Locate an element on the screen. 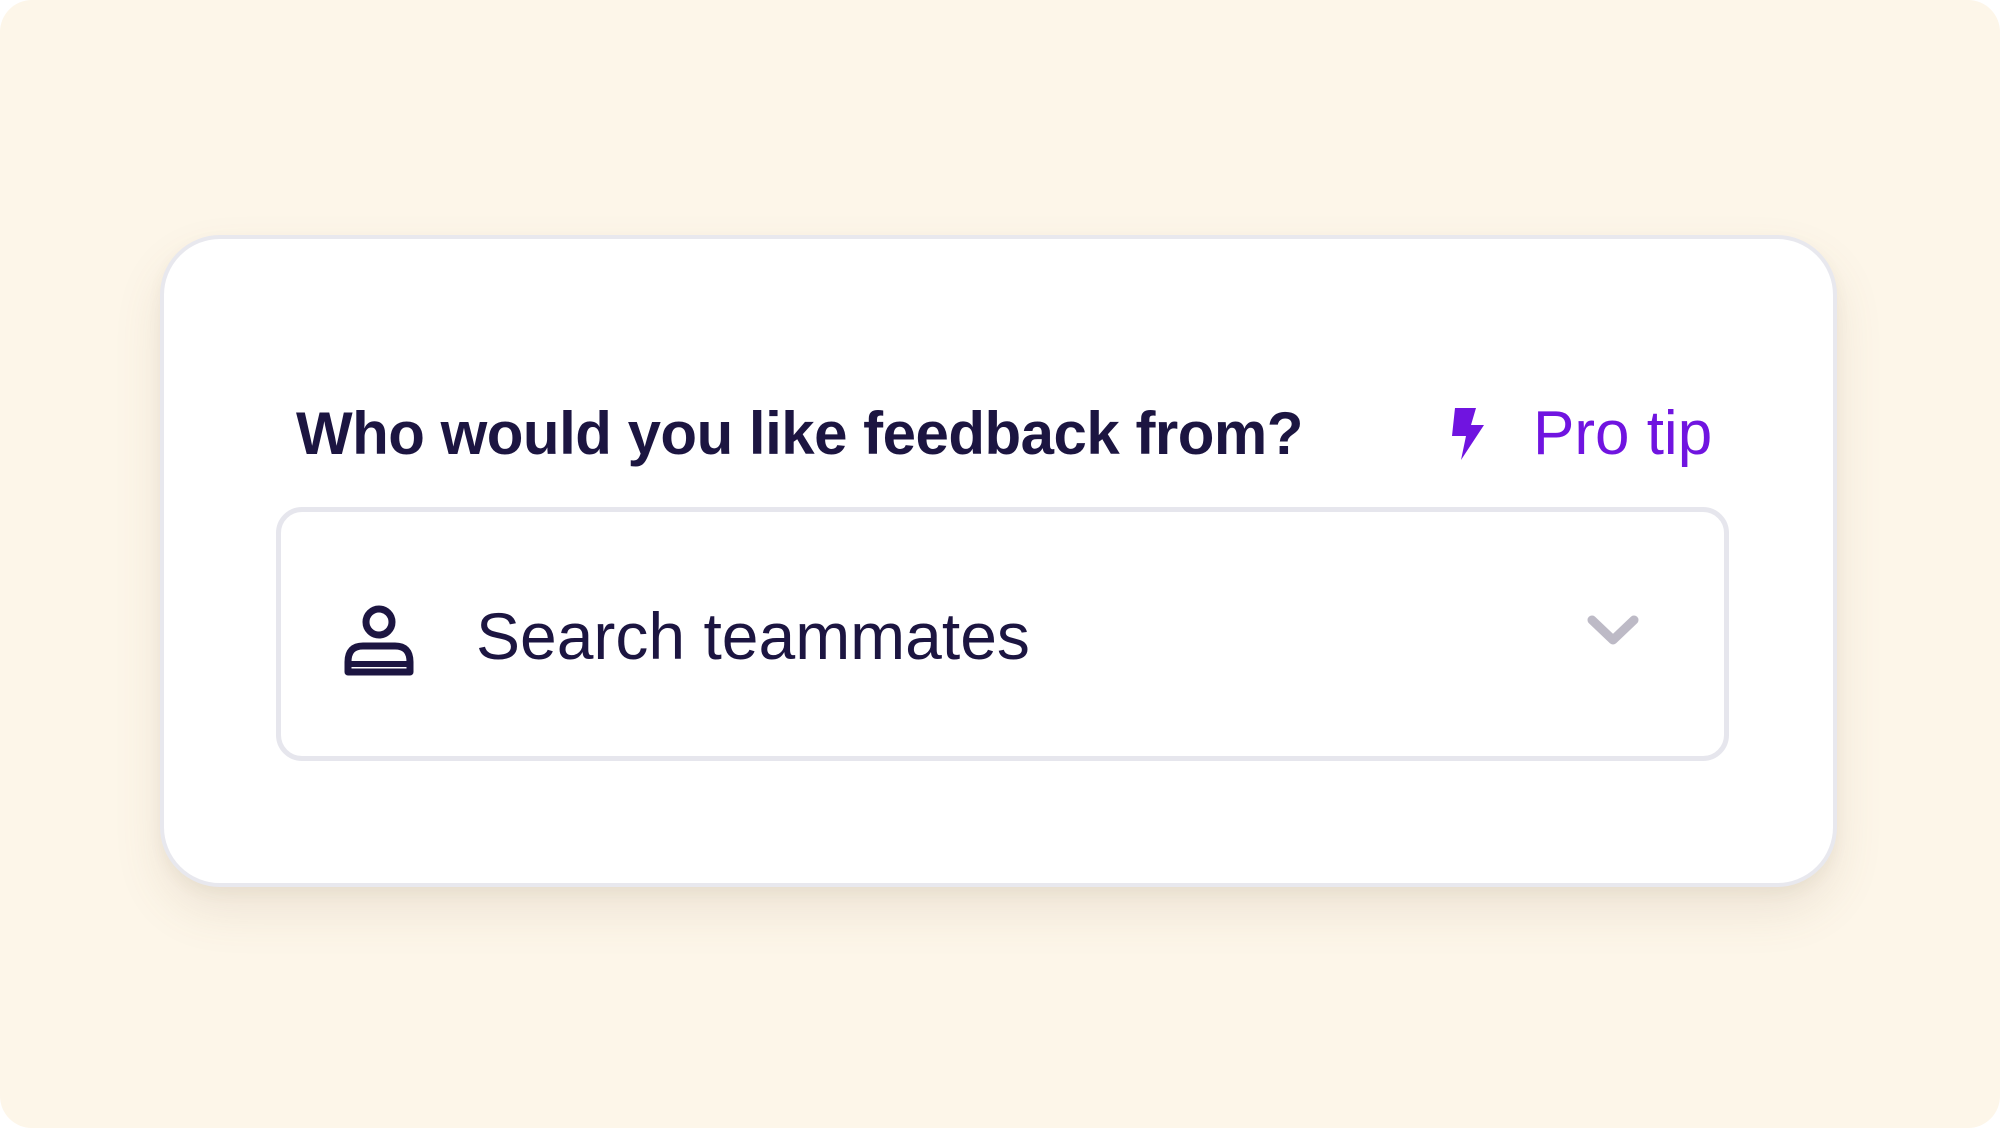 This screenshot has width=2000, height=1128. person-icon is located at coordinates (379, 640).